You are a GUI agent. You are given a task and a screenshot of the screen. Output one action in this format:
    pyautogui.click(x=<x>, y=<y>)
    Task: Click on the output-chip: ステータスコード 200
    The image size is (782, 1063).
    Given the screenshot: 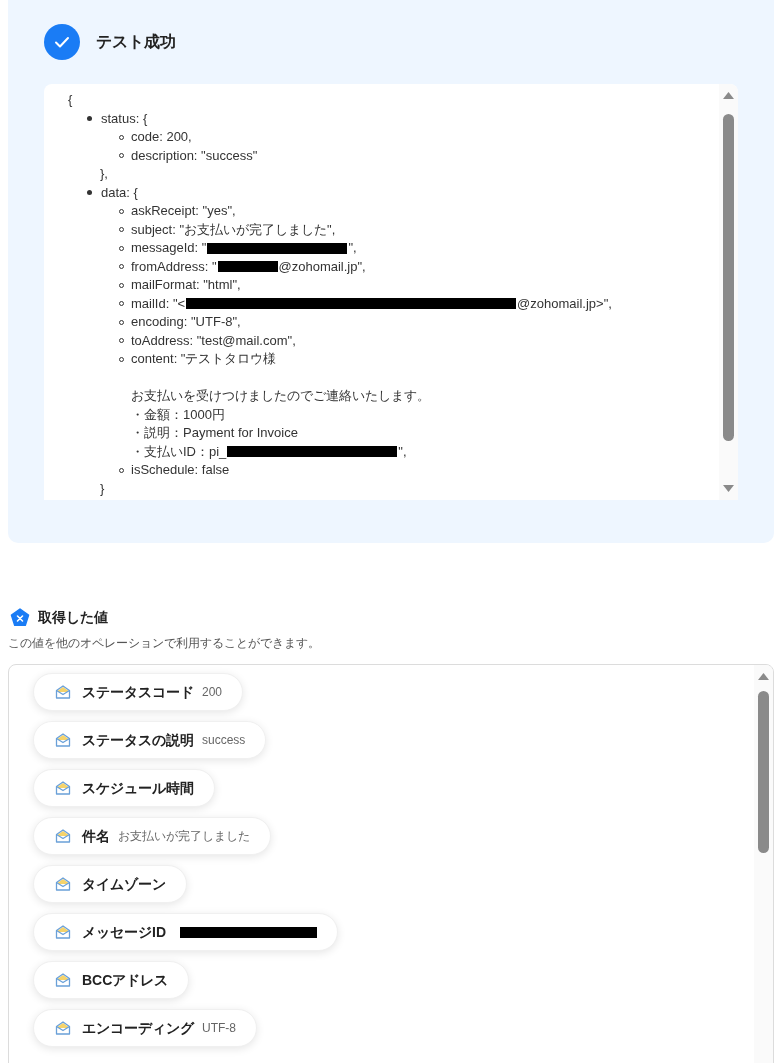 What is the action you would take?
    pyautogui.click(x=138, y=692)
    